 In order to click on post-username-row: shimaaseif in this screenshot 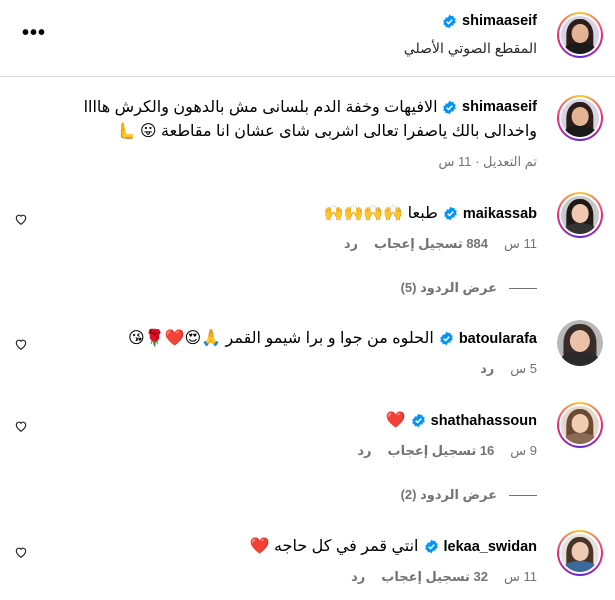, I will do `click(489, 21)`.